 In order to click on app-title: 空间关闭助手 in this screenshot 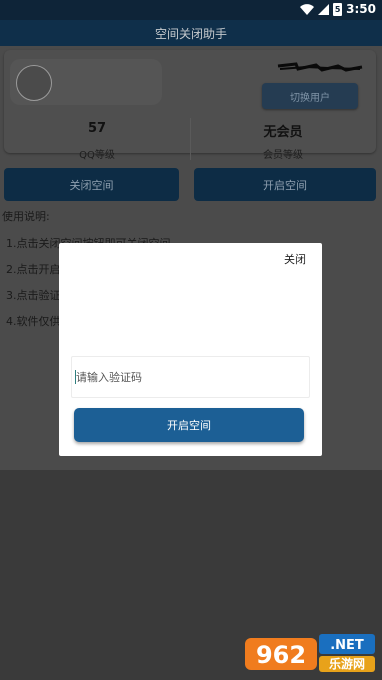, I will do `click(190, 33)`.